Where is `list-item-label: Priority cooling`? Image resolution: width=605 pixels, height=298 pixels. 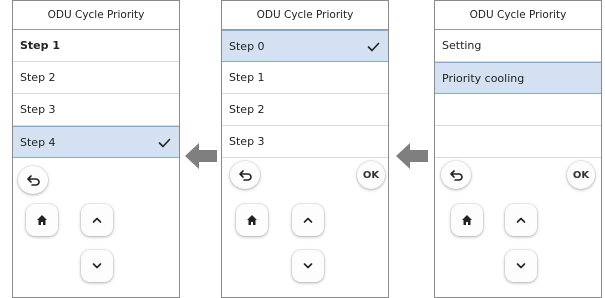 list-item-label: Priority cooling is located at coordinates (483, 78).